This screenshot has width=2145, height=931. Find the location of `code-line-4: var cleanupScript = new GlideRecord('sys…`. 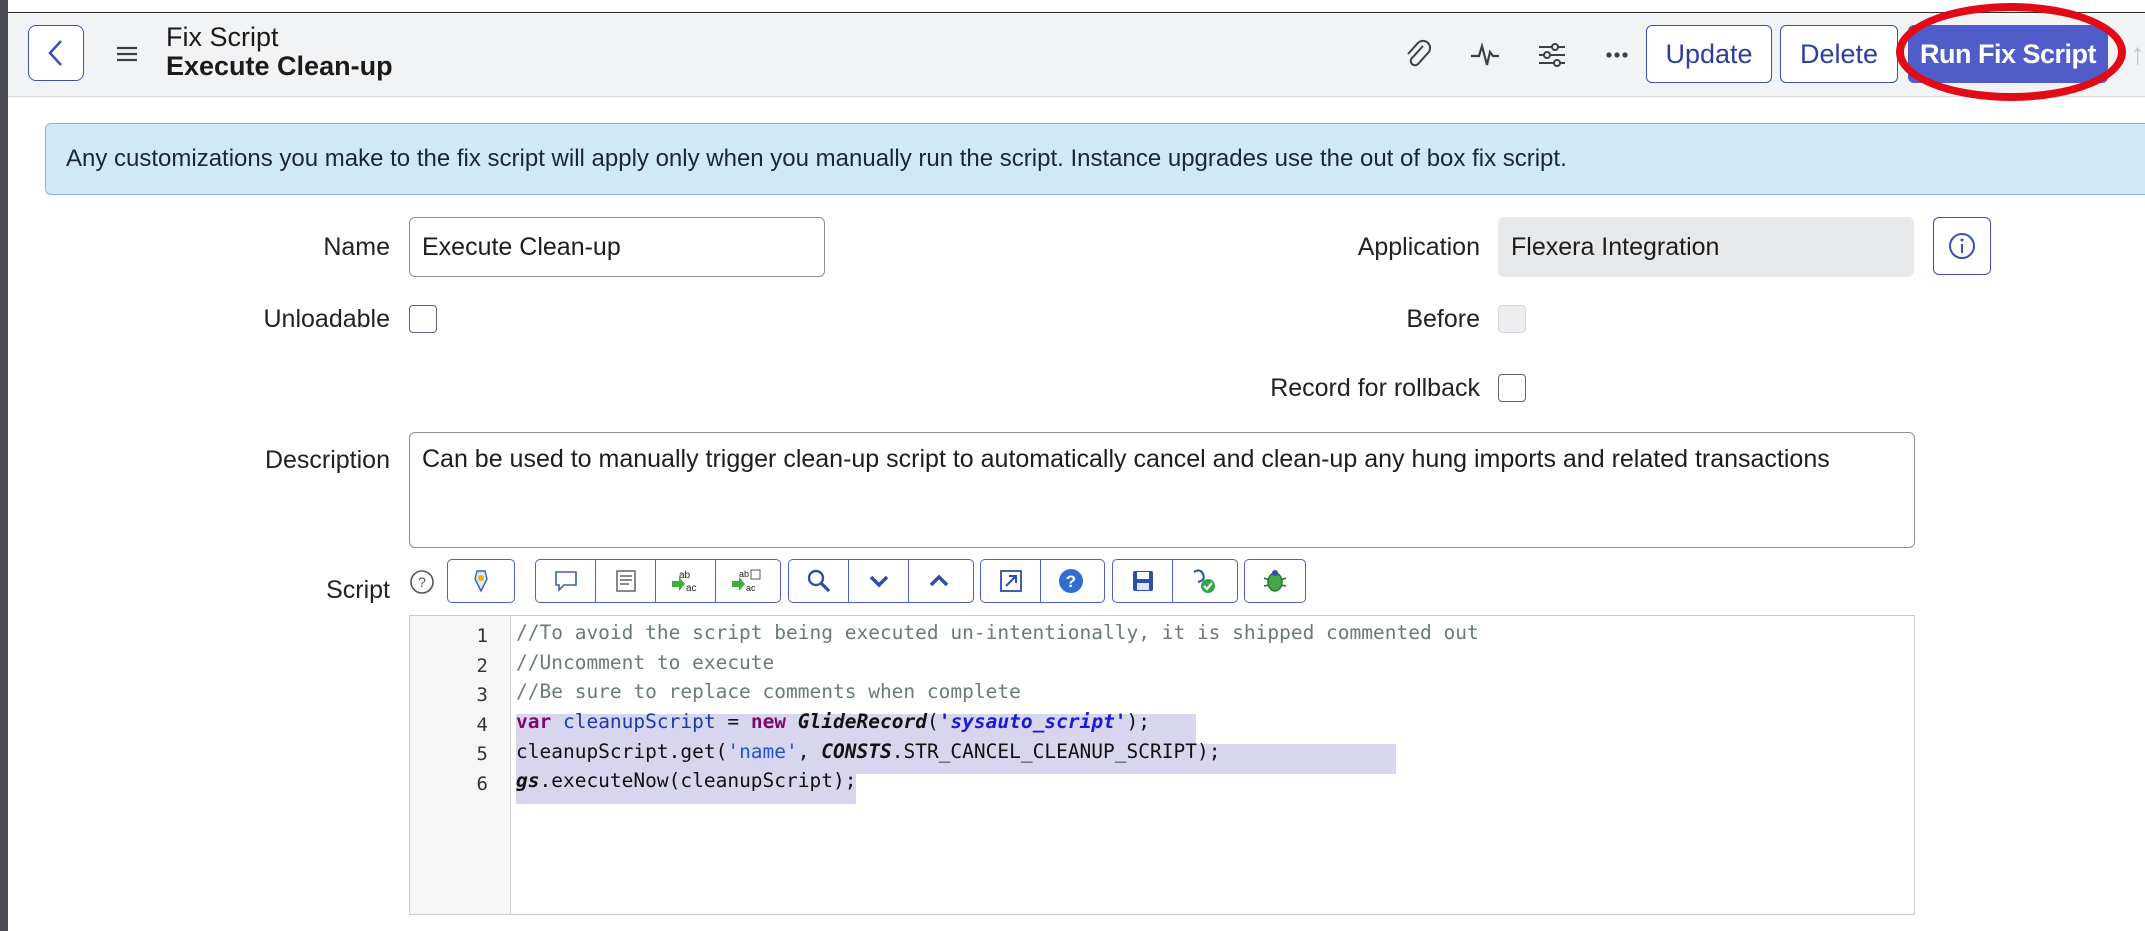

code-line-4: var cleanupScript = new GlideRecord('sys… is located at coordinates (833, 722).